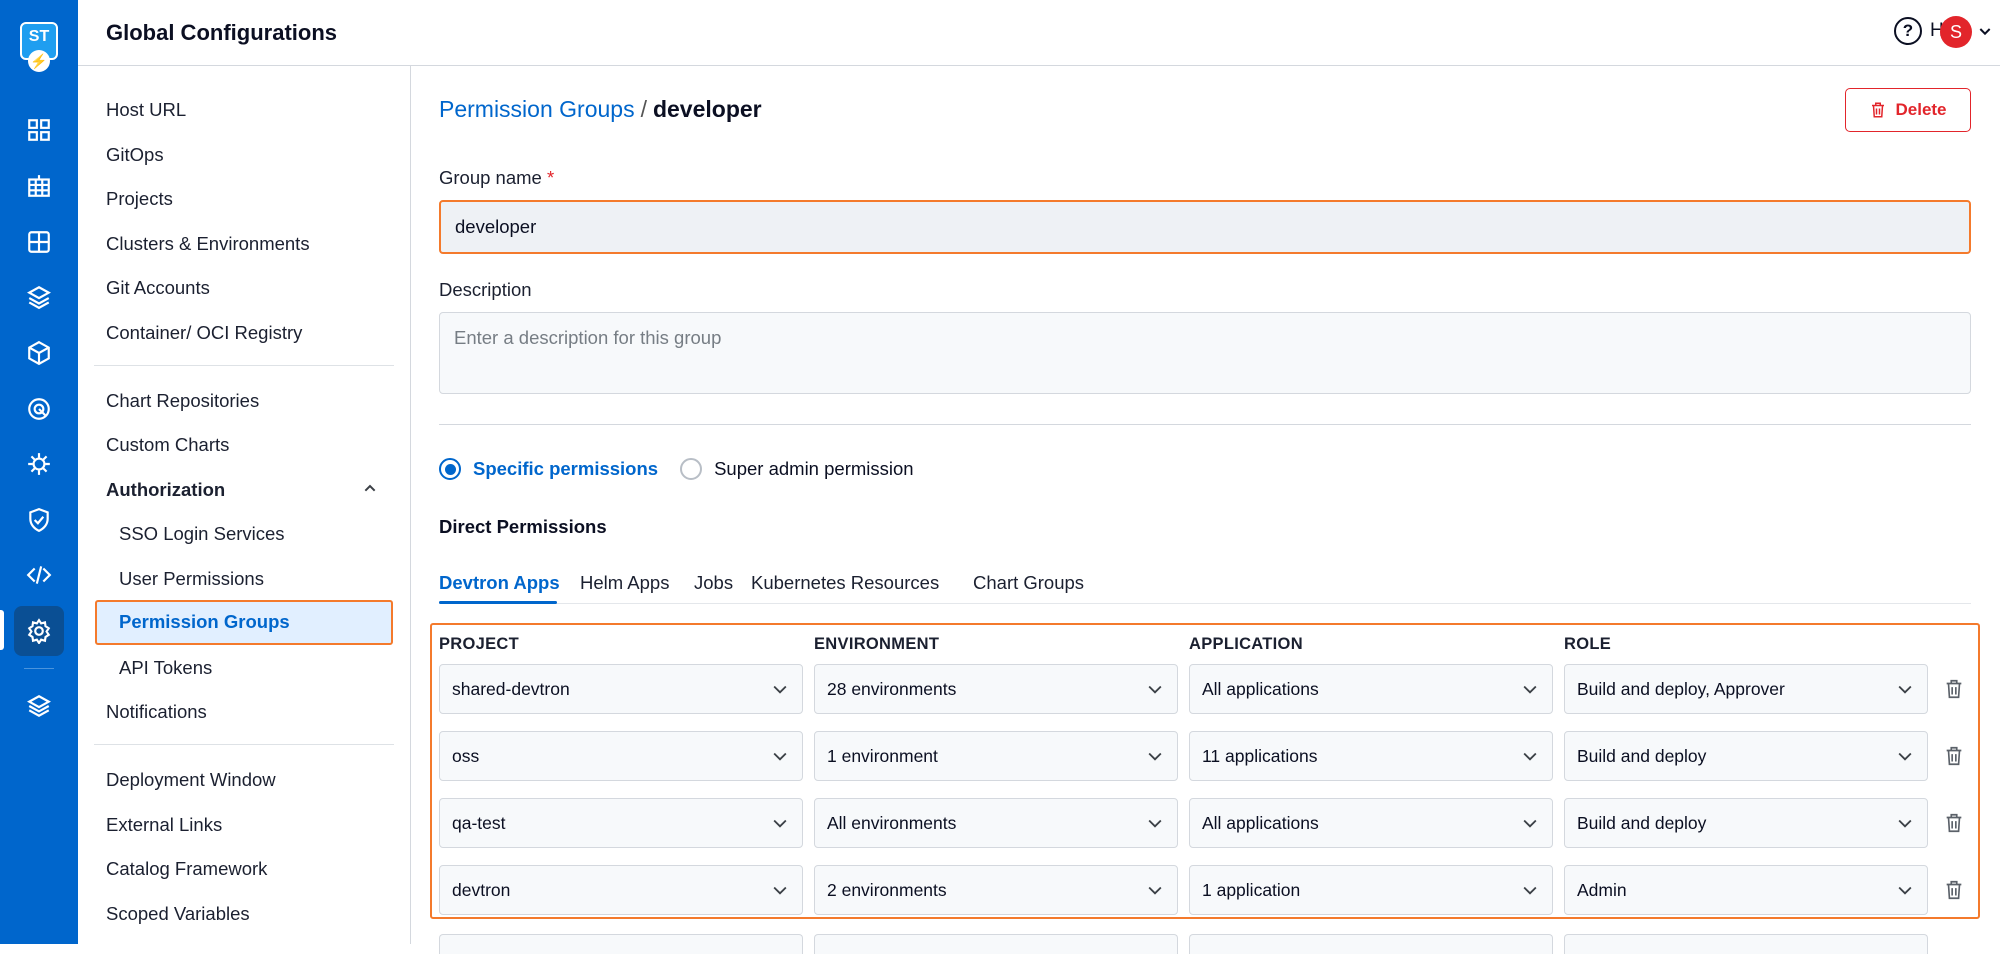 The width and height of the screenshot is (2000, 954). What do you see at coordinates (621, 944) in the screenshot?
I see `next-row-project-select` at bounding box center [621, 944].